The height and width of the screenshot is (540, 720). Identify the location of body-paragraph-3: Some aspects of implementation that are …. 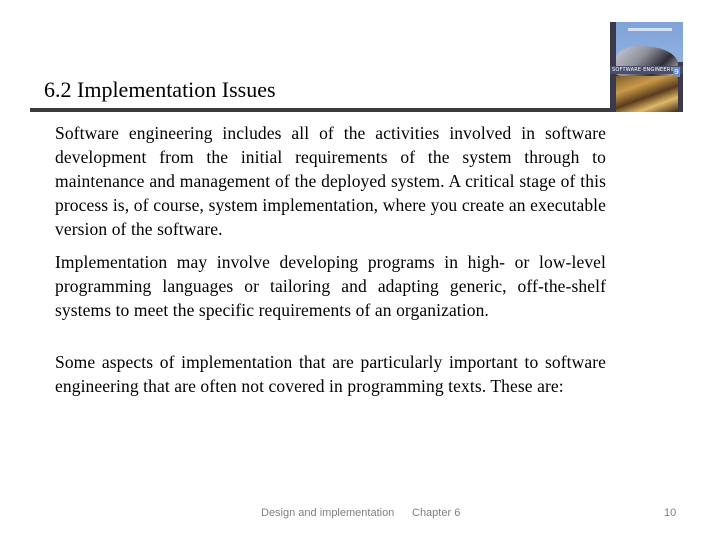
(330, 374).